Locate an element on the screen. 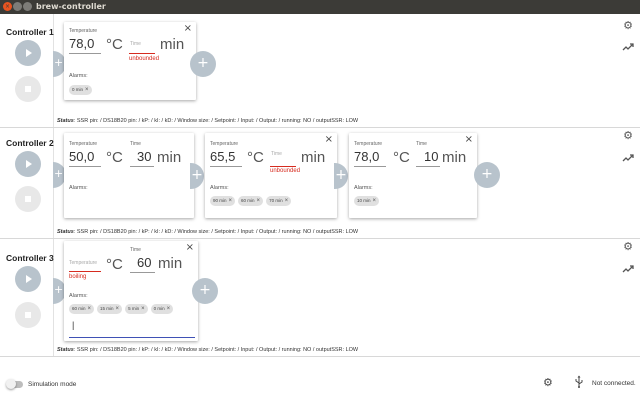  controller-3-stop-button is located at coordinates (28, 315).